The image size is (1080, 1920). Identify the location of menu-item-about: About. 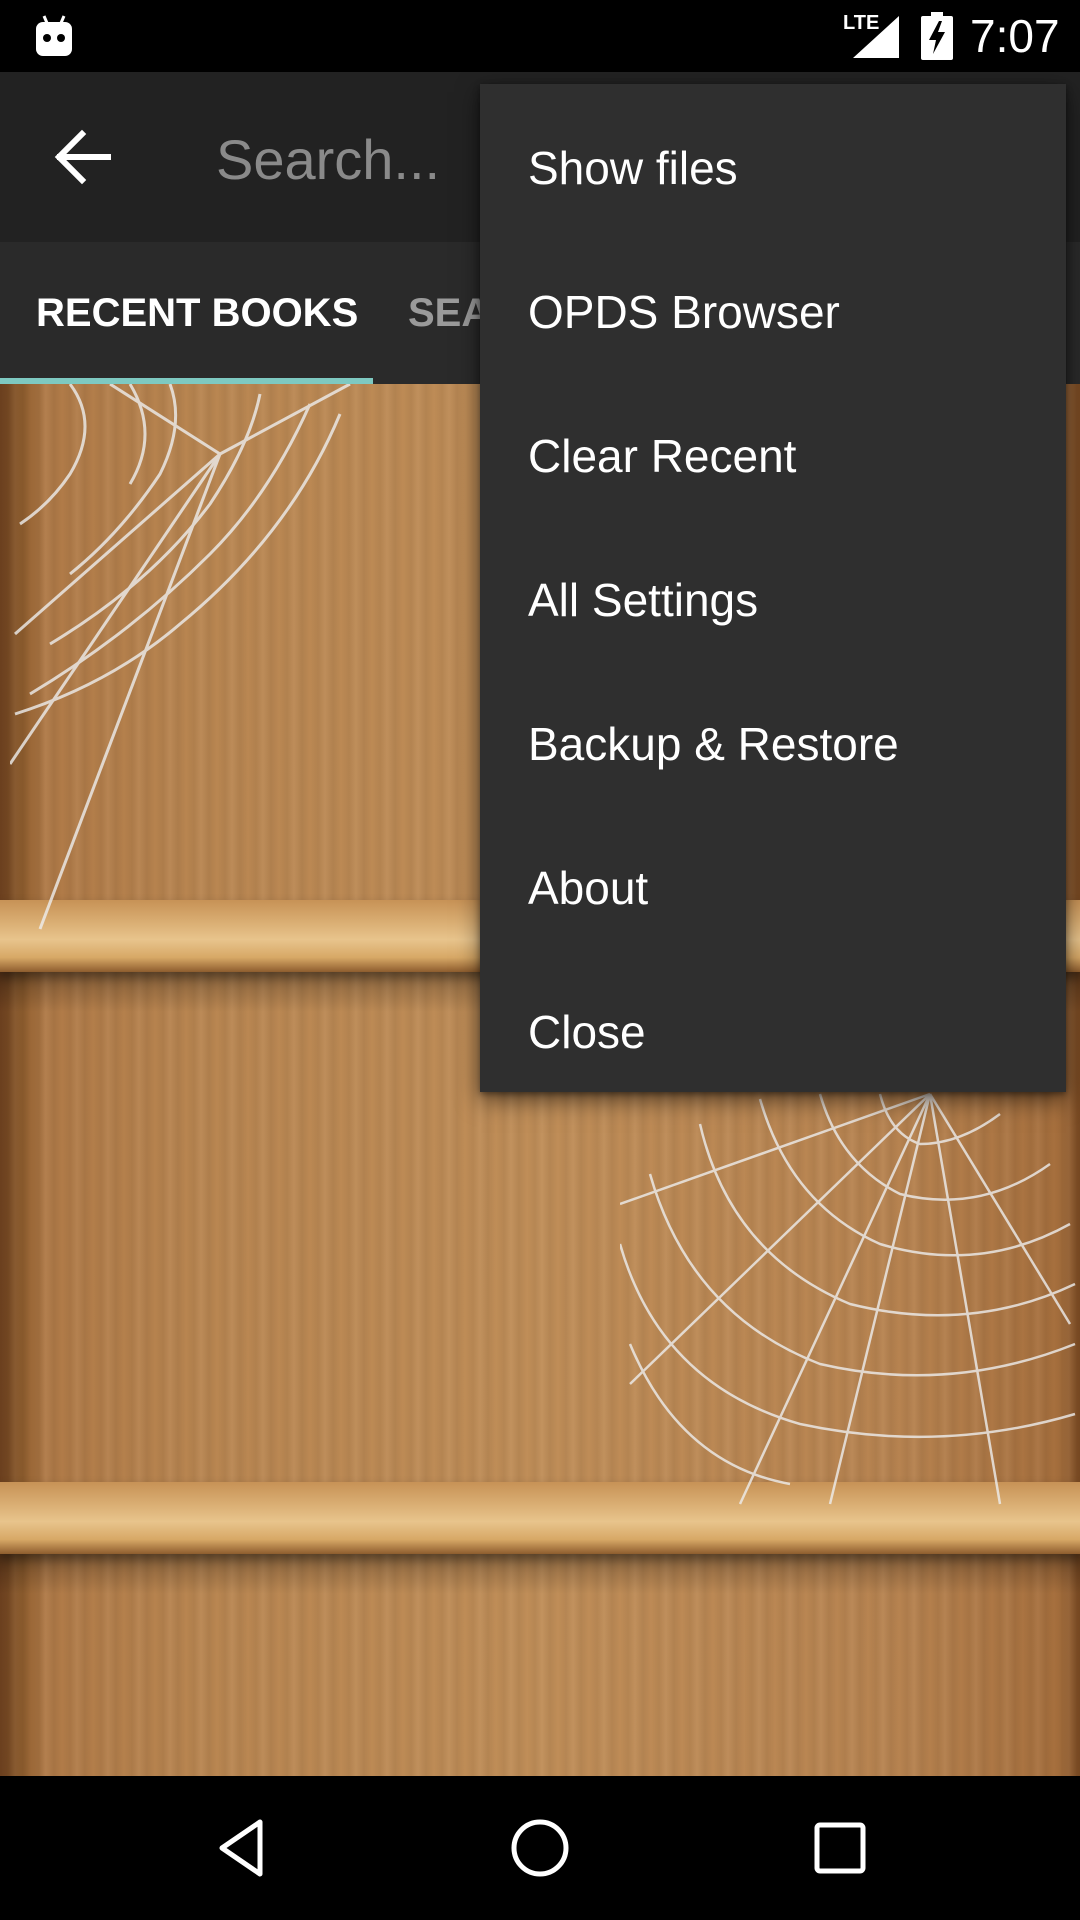
(773, 888).